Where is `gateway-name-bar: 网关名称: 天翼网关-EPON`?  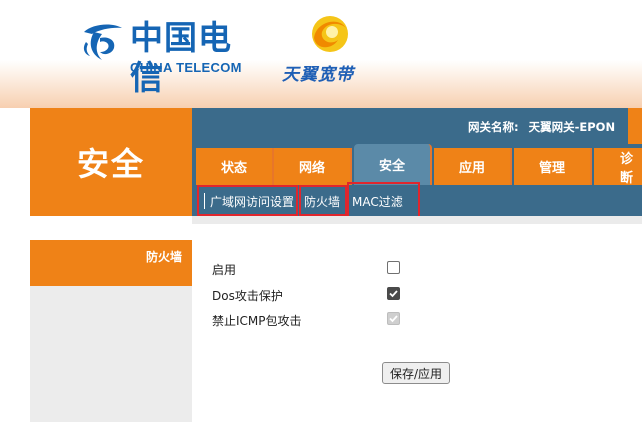 gateway-name-bar: 网关名称: 天翼网关-EPON is located at coordinates (417, 126).